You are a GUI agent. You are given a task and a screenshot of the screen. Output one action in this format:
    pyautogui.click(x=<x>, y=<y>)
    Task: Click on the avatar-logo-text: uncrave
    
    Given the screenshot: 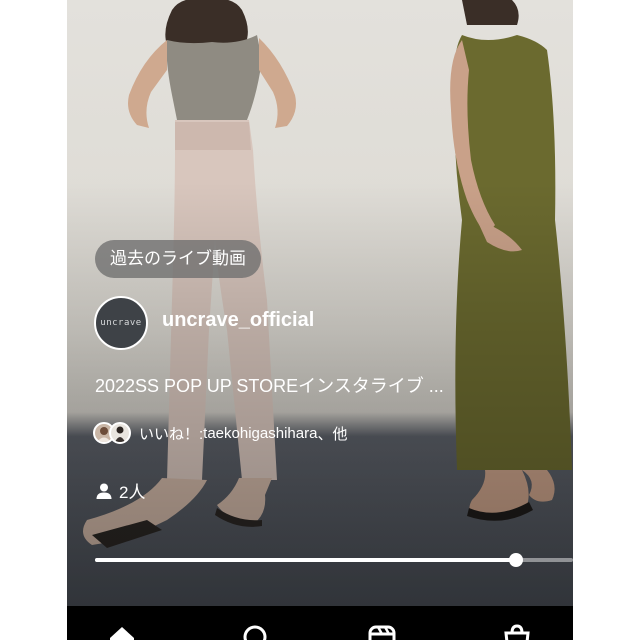 What is the action you would take?
    pyautogui.click(x=121, y=323)
    